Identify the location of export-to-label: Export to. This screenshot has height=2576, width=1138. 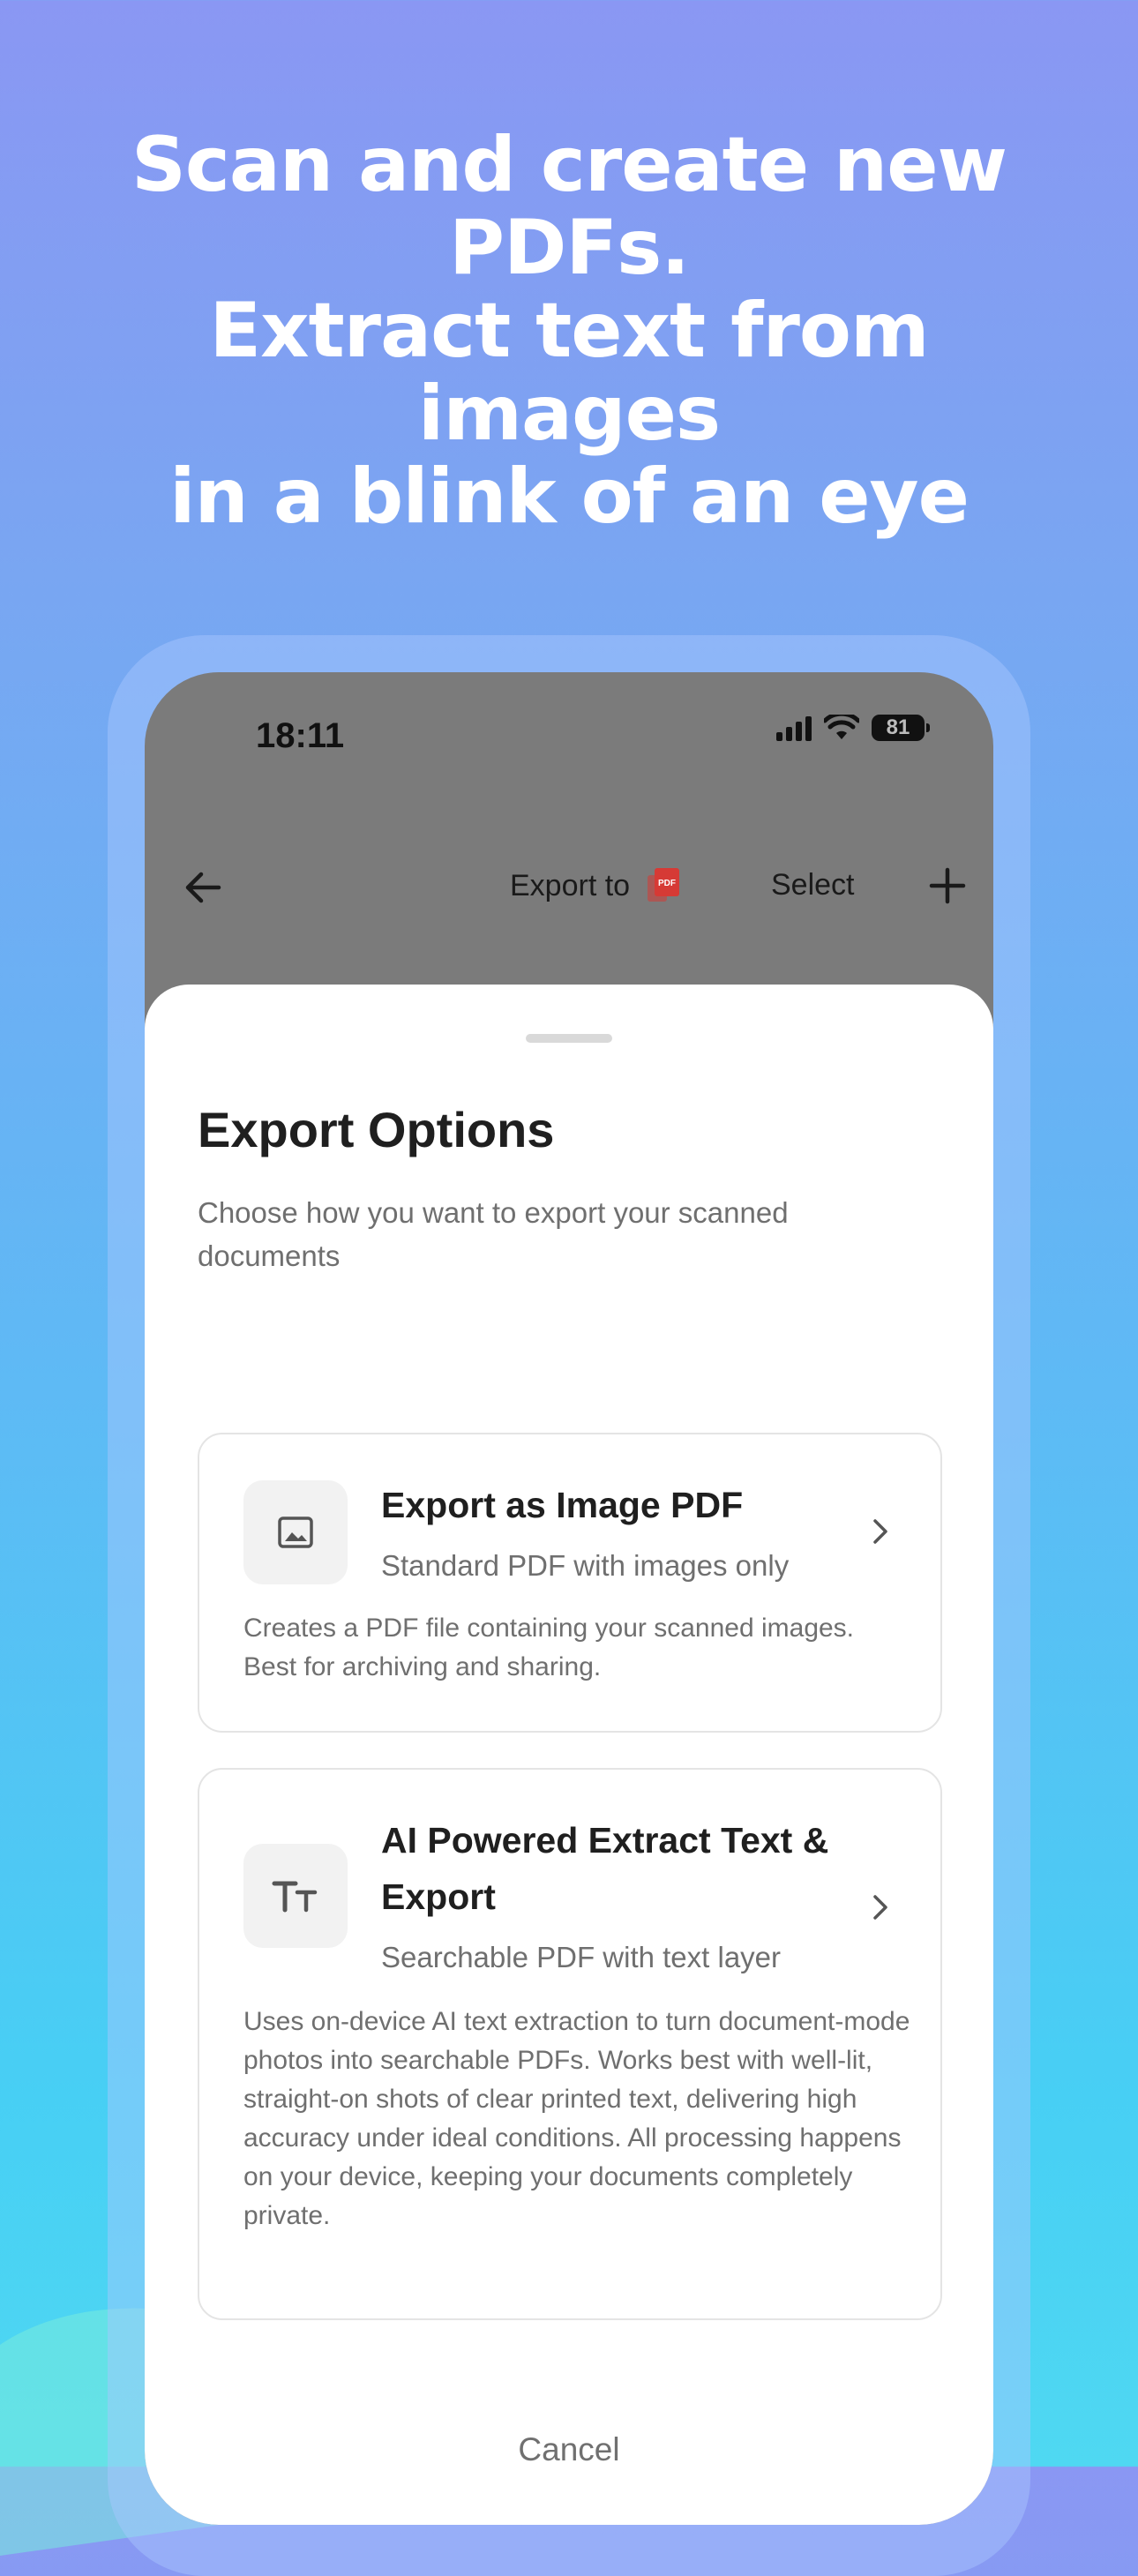
(570, 885).